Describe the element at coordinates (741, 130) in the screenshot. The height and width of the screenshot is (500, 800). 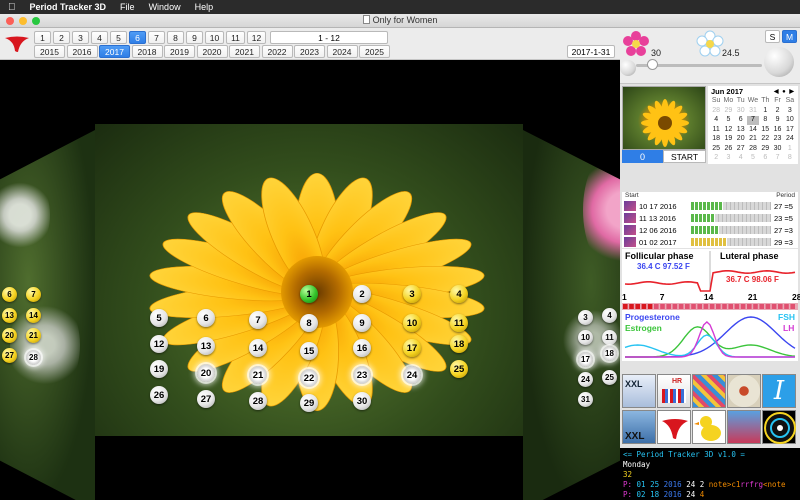
I see `calendar-day: 13` at that location.